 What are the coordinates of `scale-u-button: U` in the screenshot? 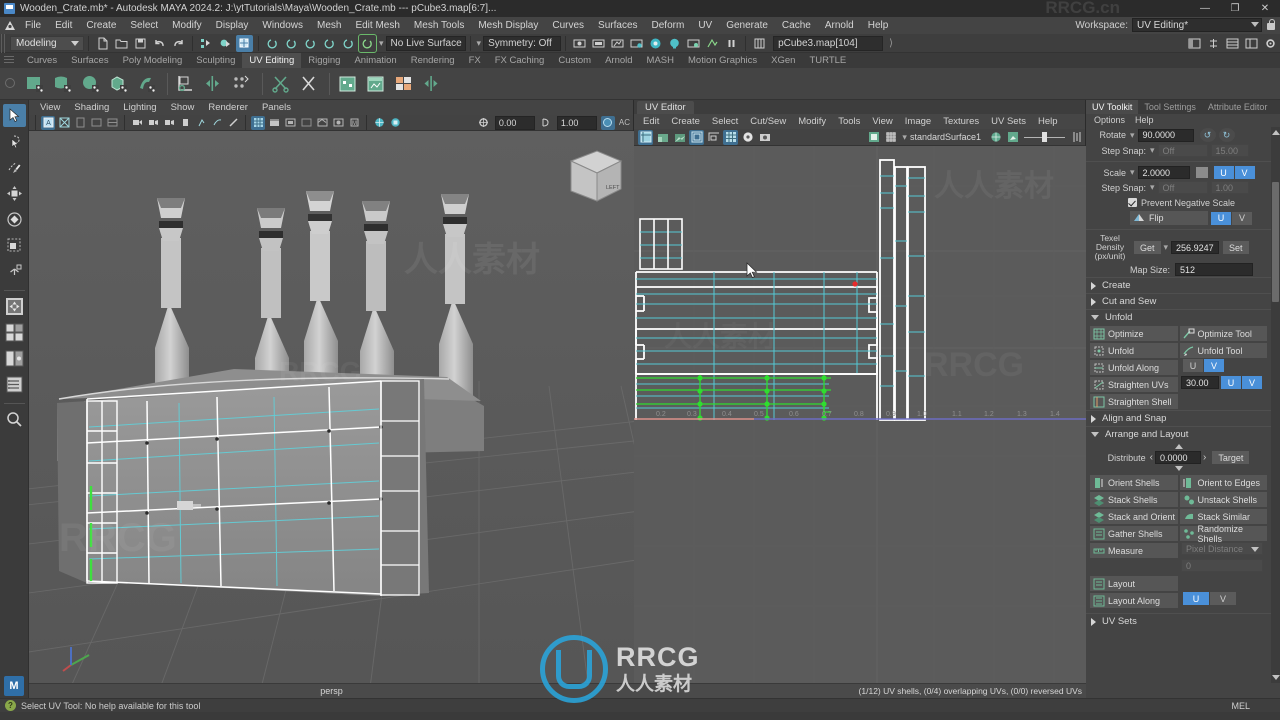 It's located at (1223, 172).